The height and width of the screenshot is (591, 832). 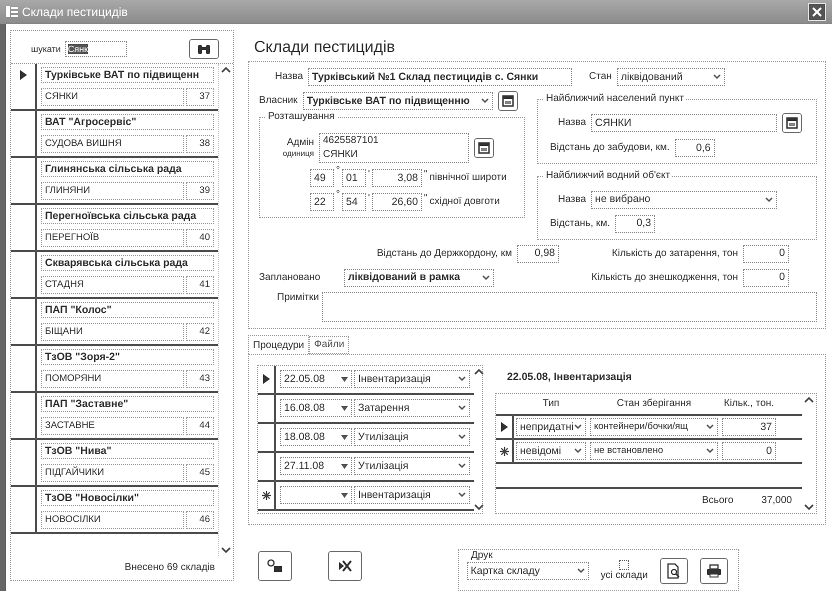 I want to click on village-field: СТАДНЯ, so click(x=112, y=285).